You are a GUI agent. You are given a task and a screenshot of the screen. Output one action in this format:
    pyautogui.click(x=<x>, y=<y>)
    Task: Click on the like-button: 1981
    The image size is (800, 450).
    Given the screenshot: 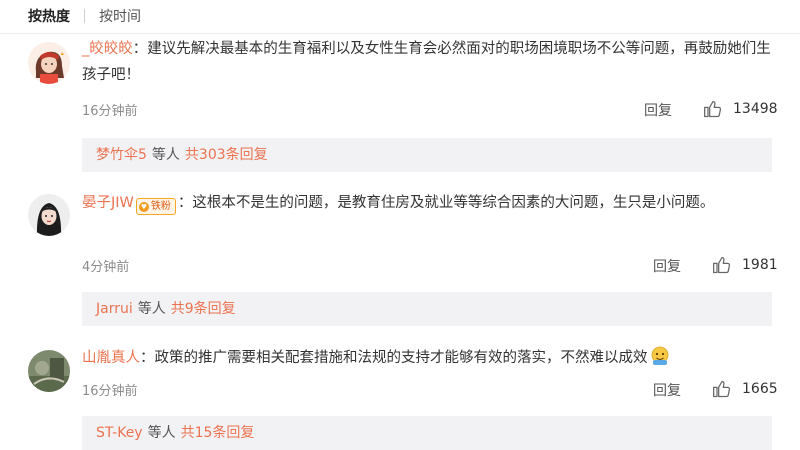 What is the action you would take?
    pyautogui.click(x=745, y=265)
    